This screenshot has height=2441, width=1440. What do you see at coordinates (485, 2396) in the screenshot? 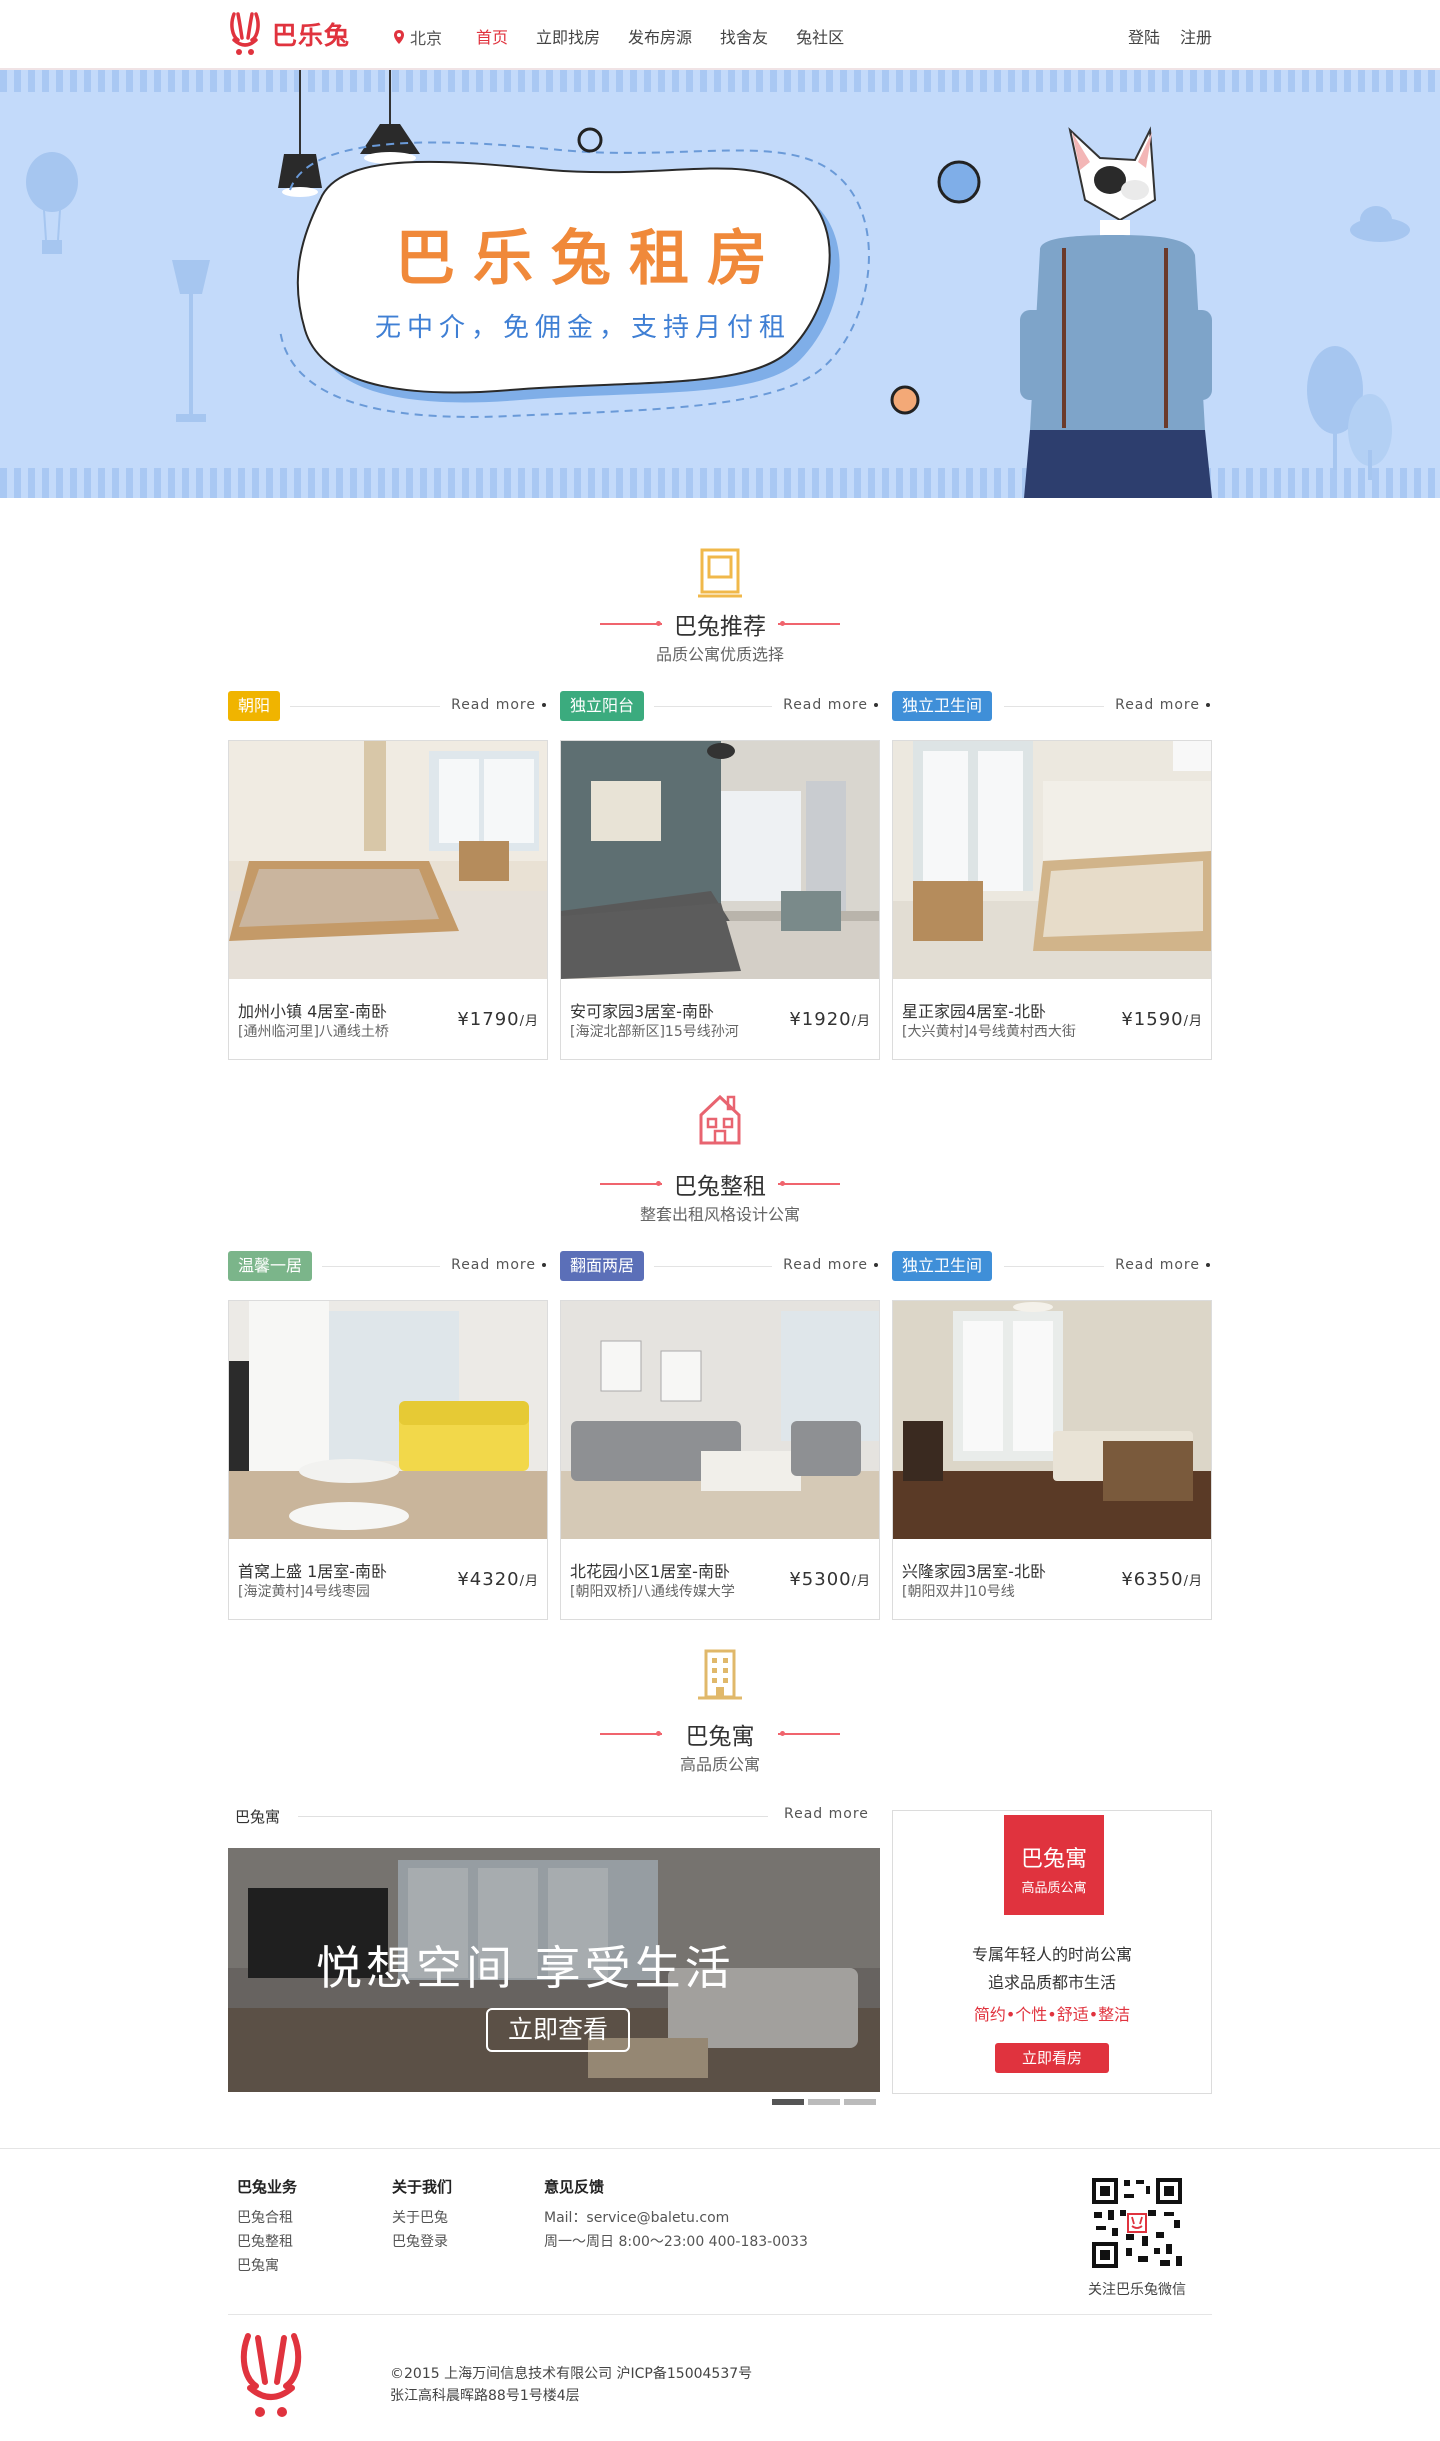
I see `company-address: 张江高科晨晖路88号1号楼4层` at bounding box center [485, 2396].